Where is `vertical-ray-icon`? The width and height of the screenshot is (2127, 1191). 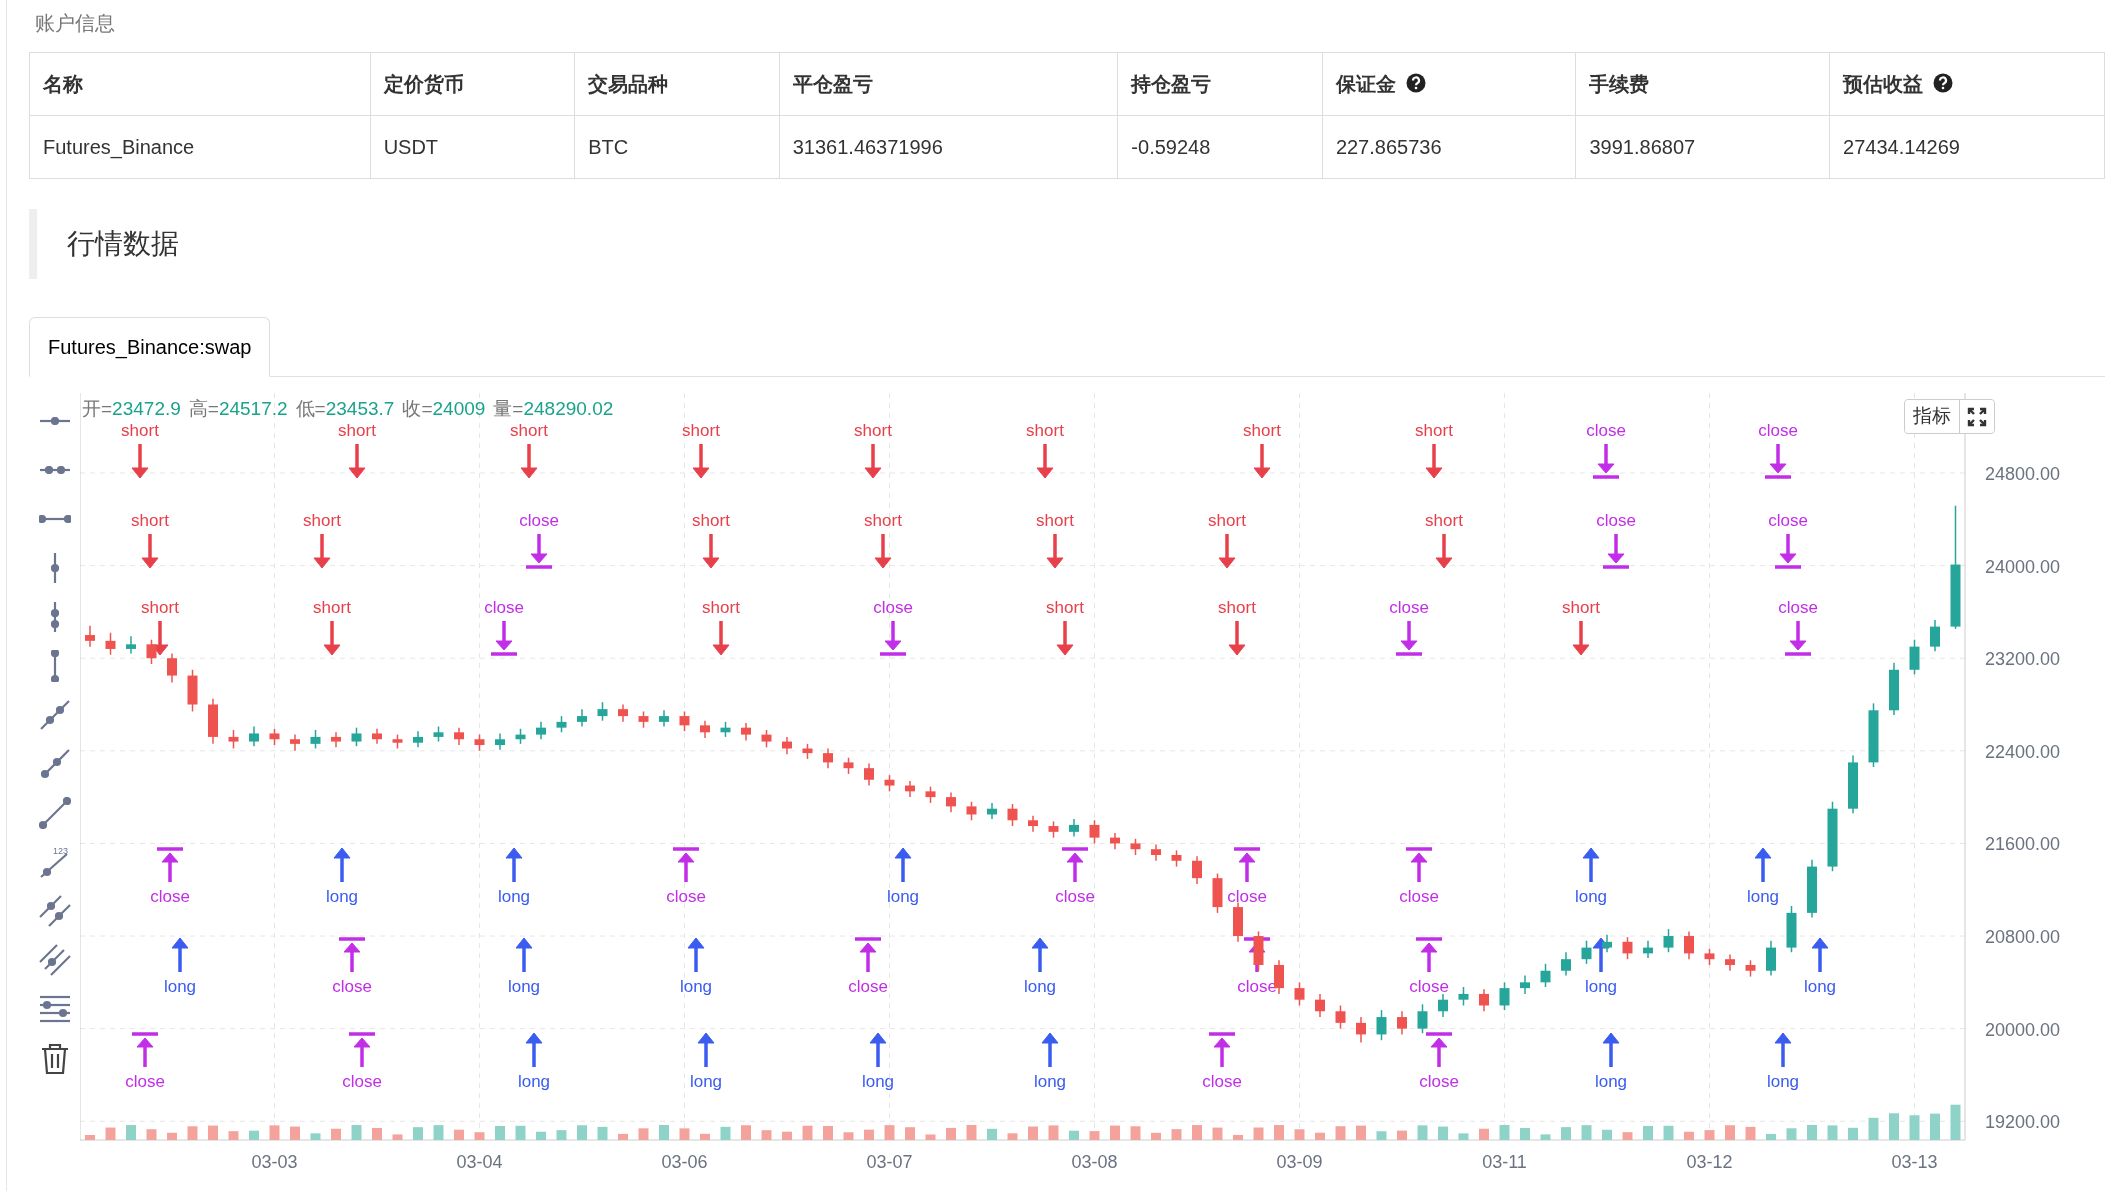 vertical-ray-icon is located at coordinates (54, 617).